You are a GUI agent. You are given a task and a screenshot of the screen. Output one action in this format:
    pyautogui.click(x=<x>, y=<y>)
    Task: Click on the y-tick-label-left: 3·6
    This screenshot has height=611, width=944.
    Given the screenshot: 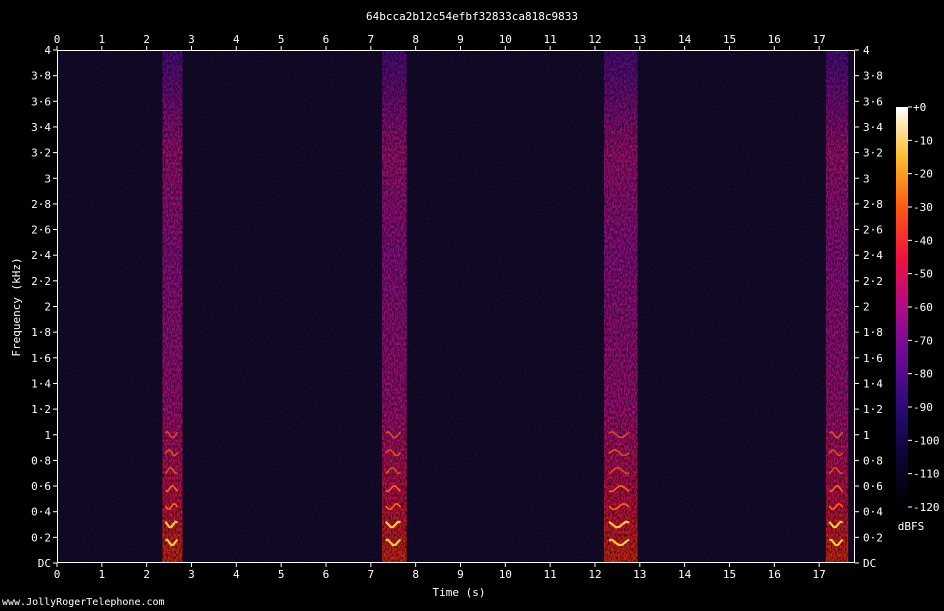 What is the action you would take?
    pyautogui.click(x=41, y=101)
    